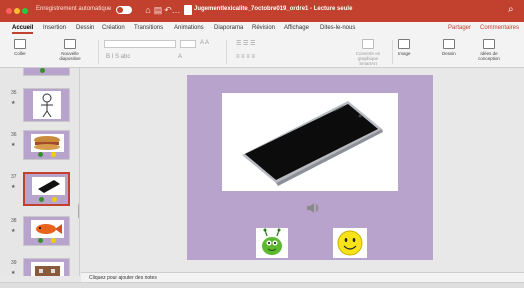 This screenshot has height=288, width=524. I want to click on thumbnail-scrollbar, so click(78, 211).